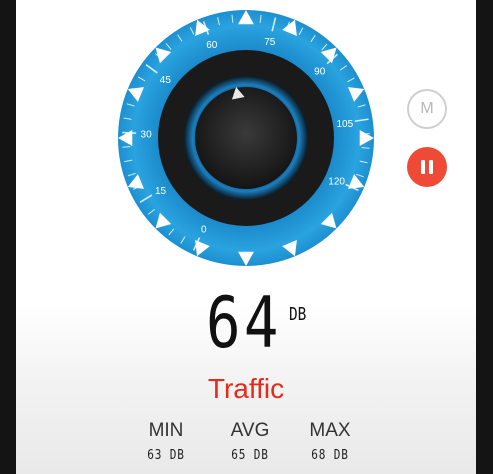 This screenshot has width=493, height=474. I want to click on stat-max: MAX 68 DB, so click(330, 441).